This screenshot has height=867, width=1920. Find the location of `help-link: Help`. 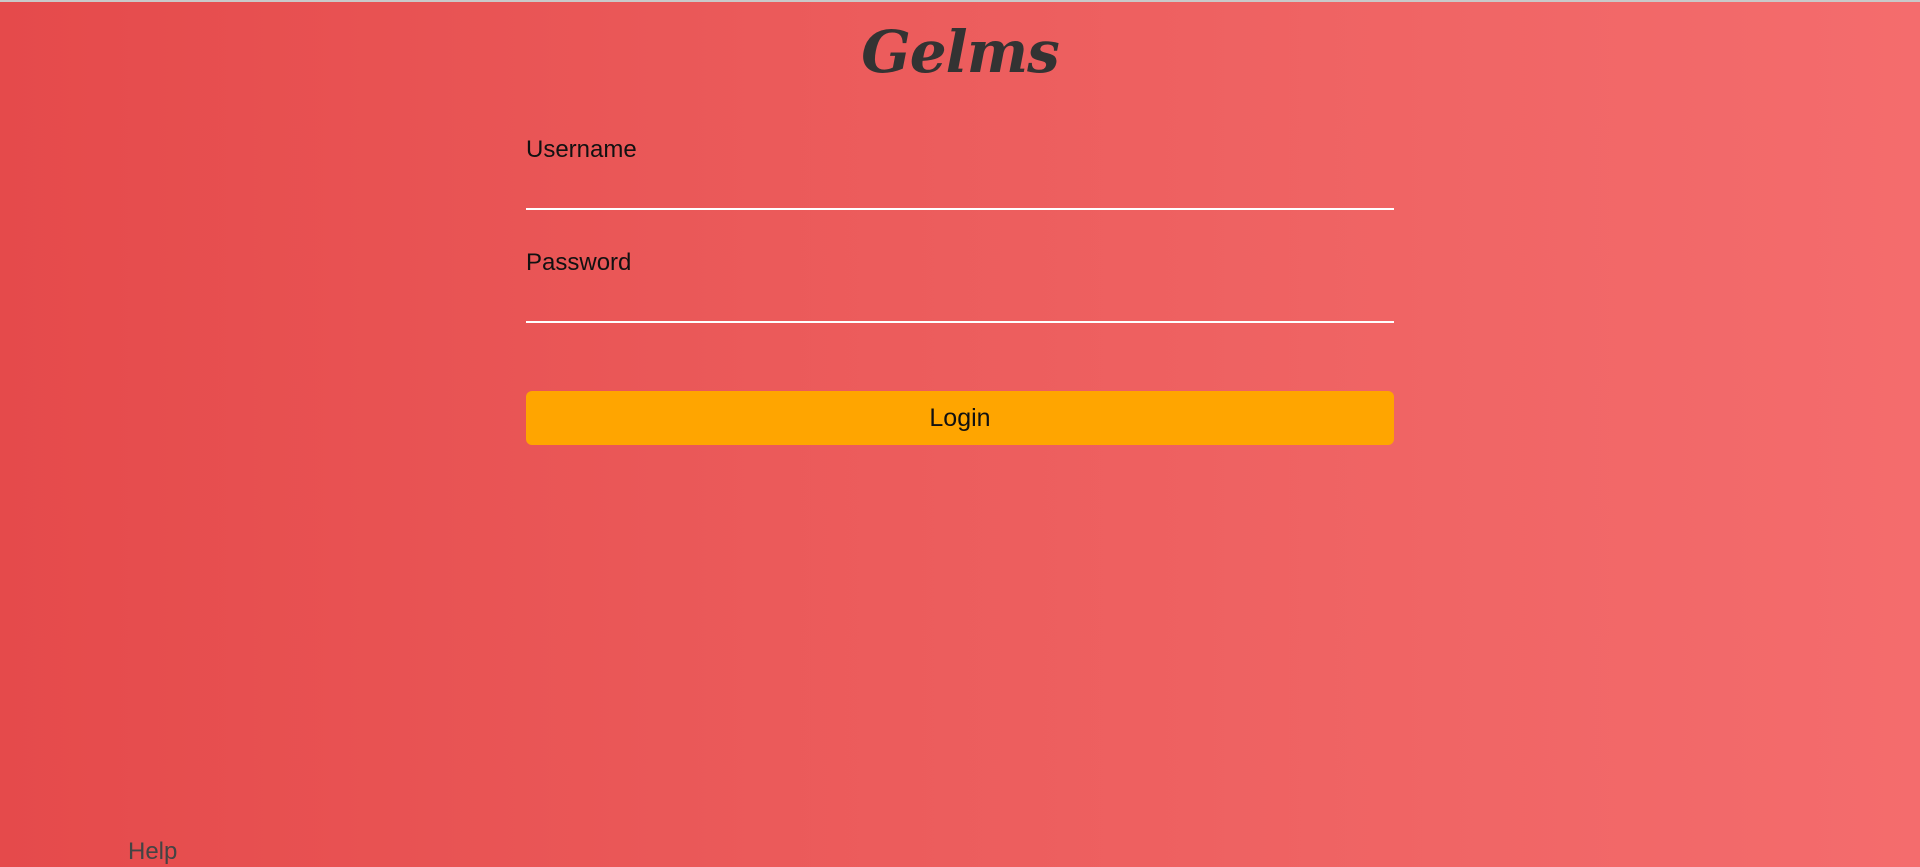

help-link: Help is located at coordinates (152, 852).